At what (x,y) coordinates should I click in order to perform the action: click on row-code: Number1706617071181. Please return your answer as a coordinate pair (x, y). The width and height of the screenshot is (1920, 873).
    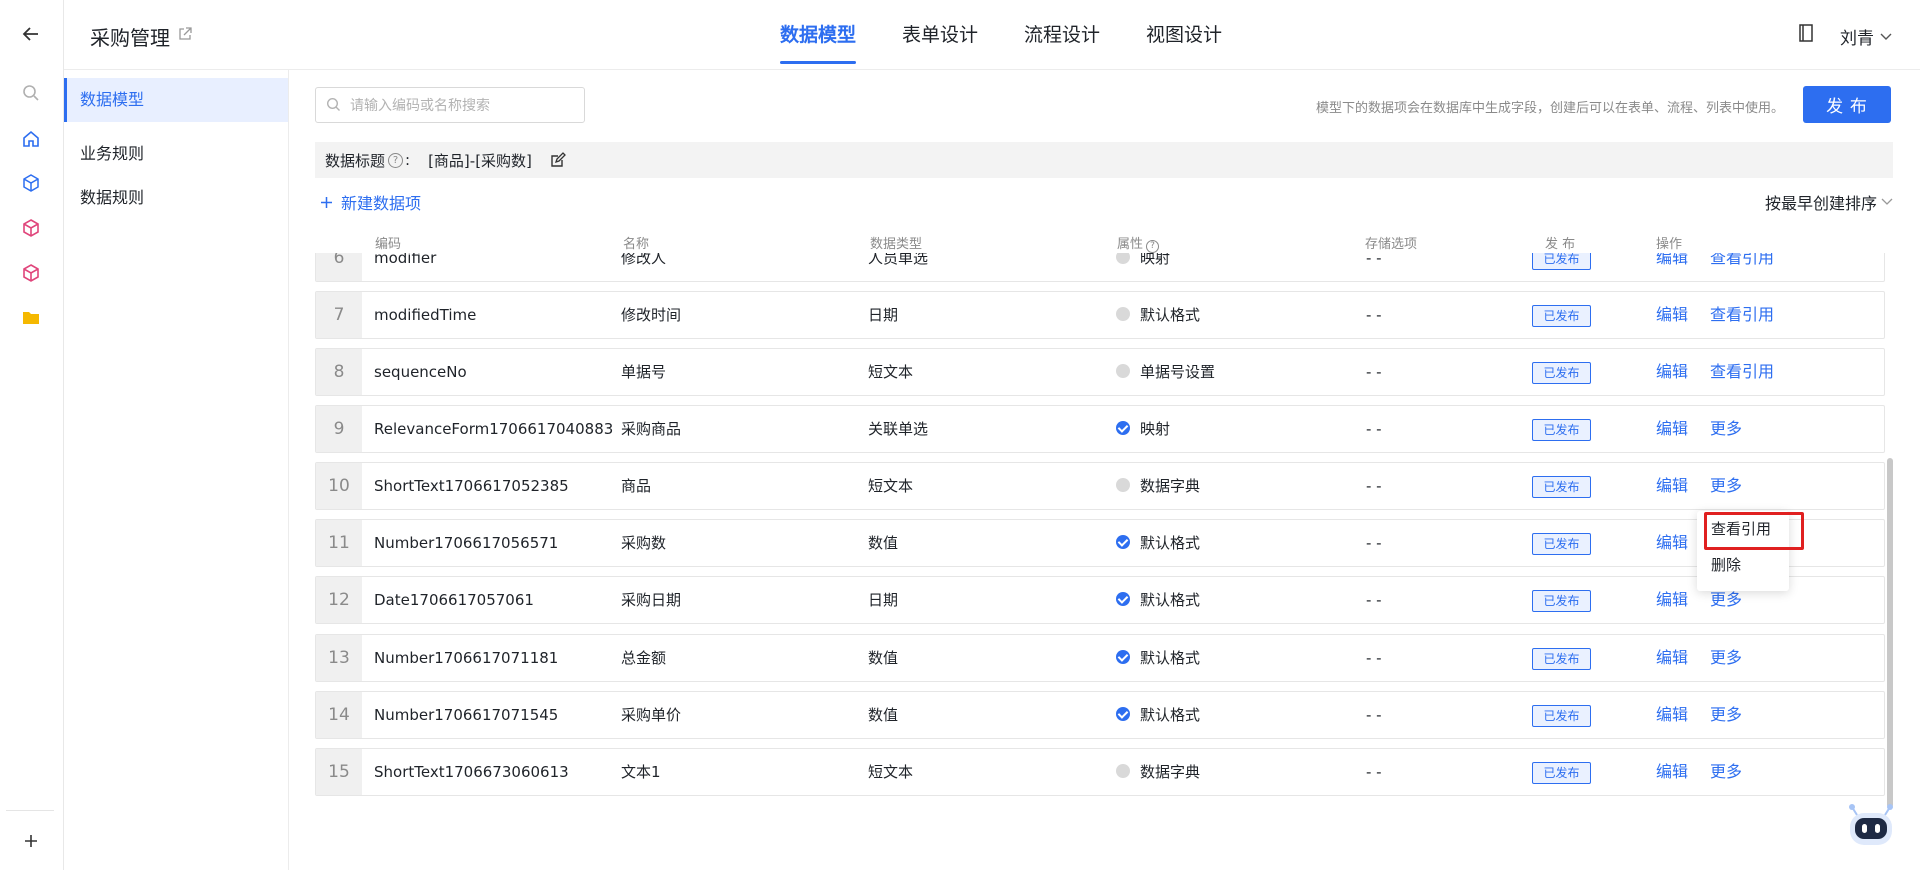
    Looking at the image, I should click on (466, 658).